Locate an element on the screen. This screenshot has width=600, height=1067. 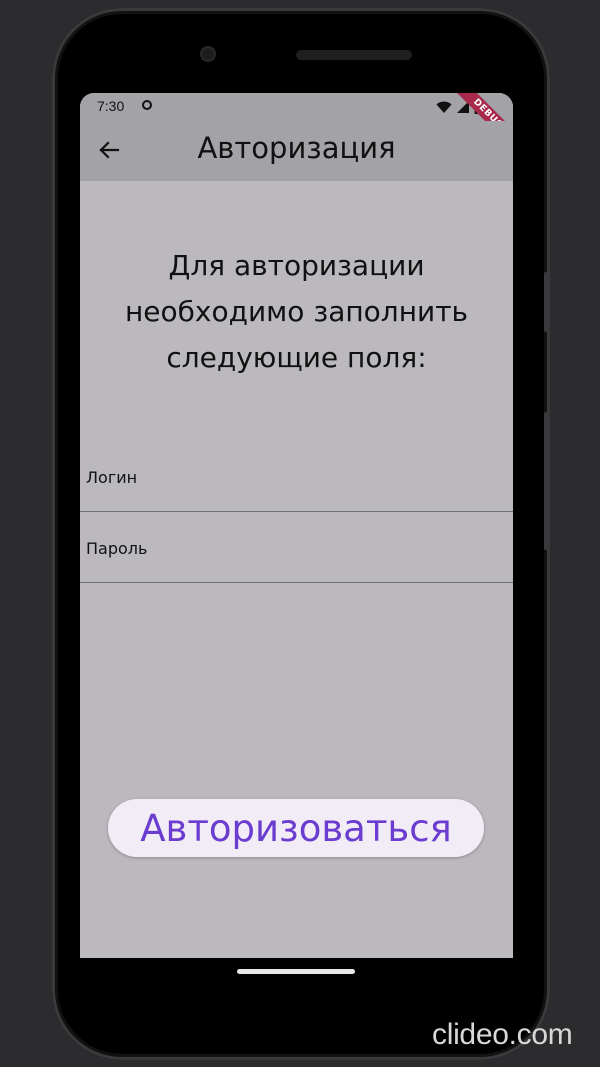
status-bar: 7:30 DEBUG is located at coordinates (296, 125).